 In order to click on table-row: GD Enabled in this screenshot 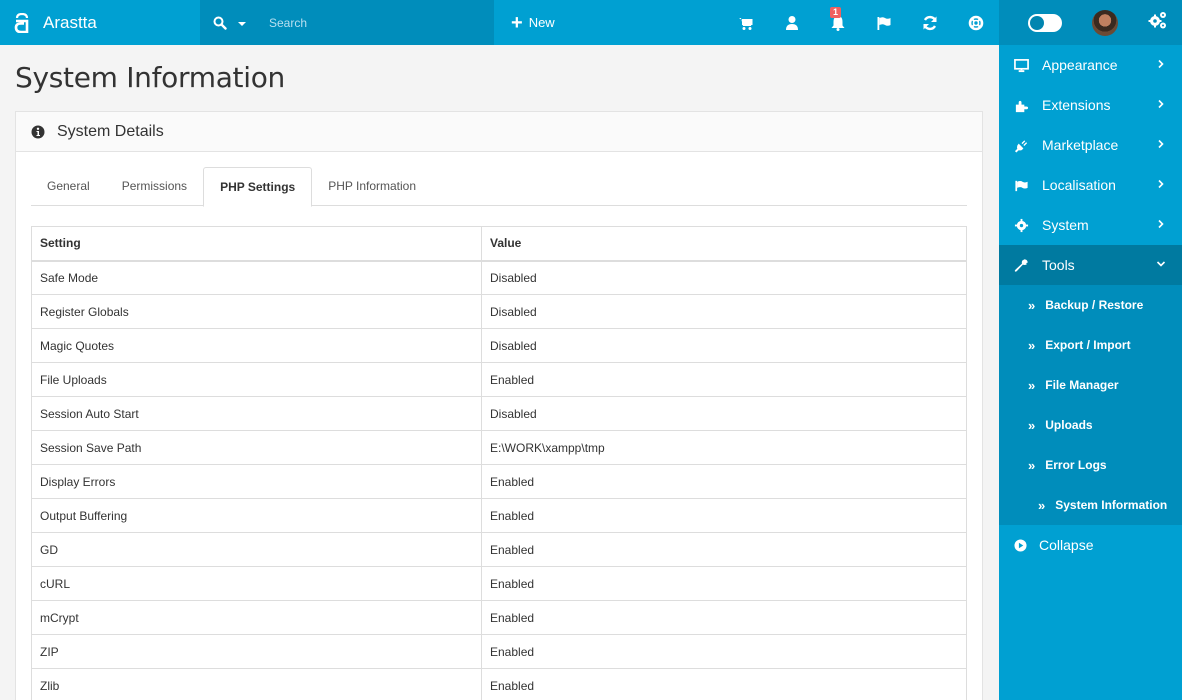, I will do `click(499, 549)`.